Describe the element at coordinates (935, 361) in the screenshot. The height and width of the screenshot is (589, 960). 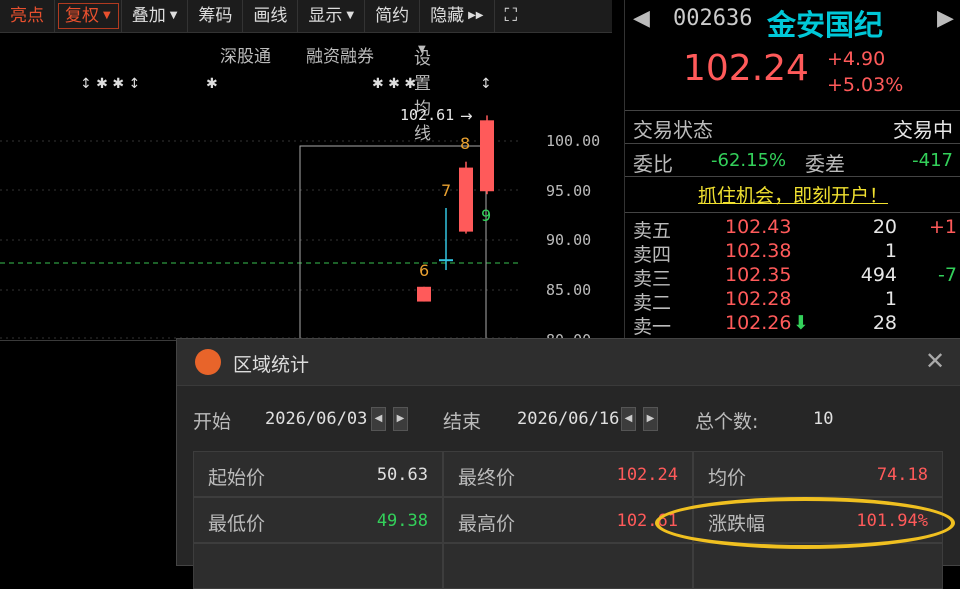
I see `close-icon: ✕` at that location.